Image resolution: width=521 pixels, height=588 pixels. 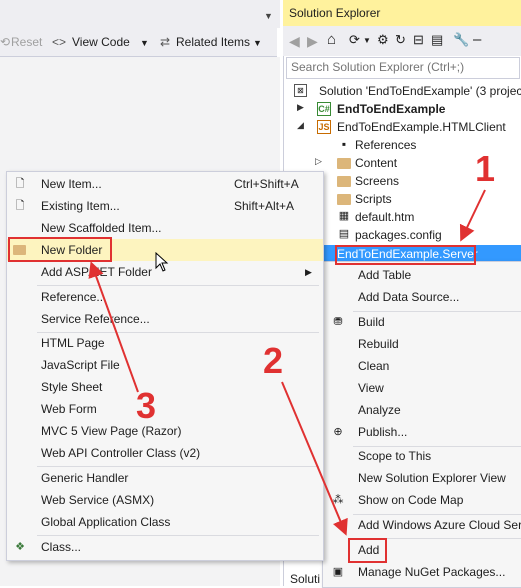 I want to click on properties-icon: 🔧, so click(x=461, y=40).